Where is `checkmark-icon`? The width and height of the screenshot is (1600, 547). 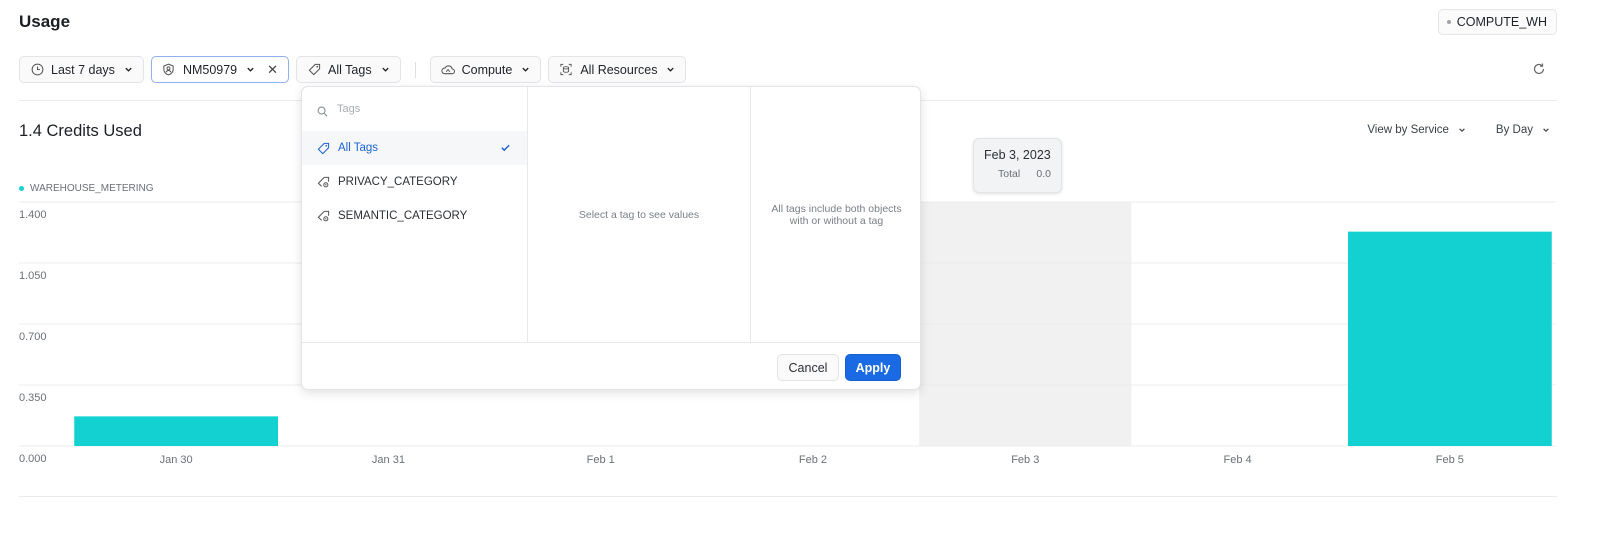
checkmark-icon is located at coordinates (505, 147).